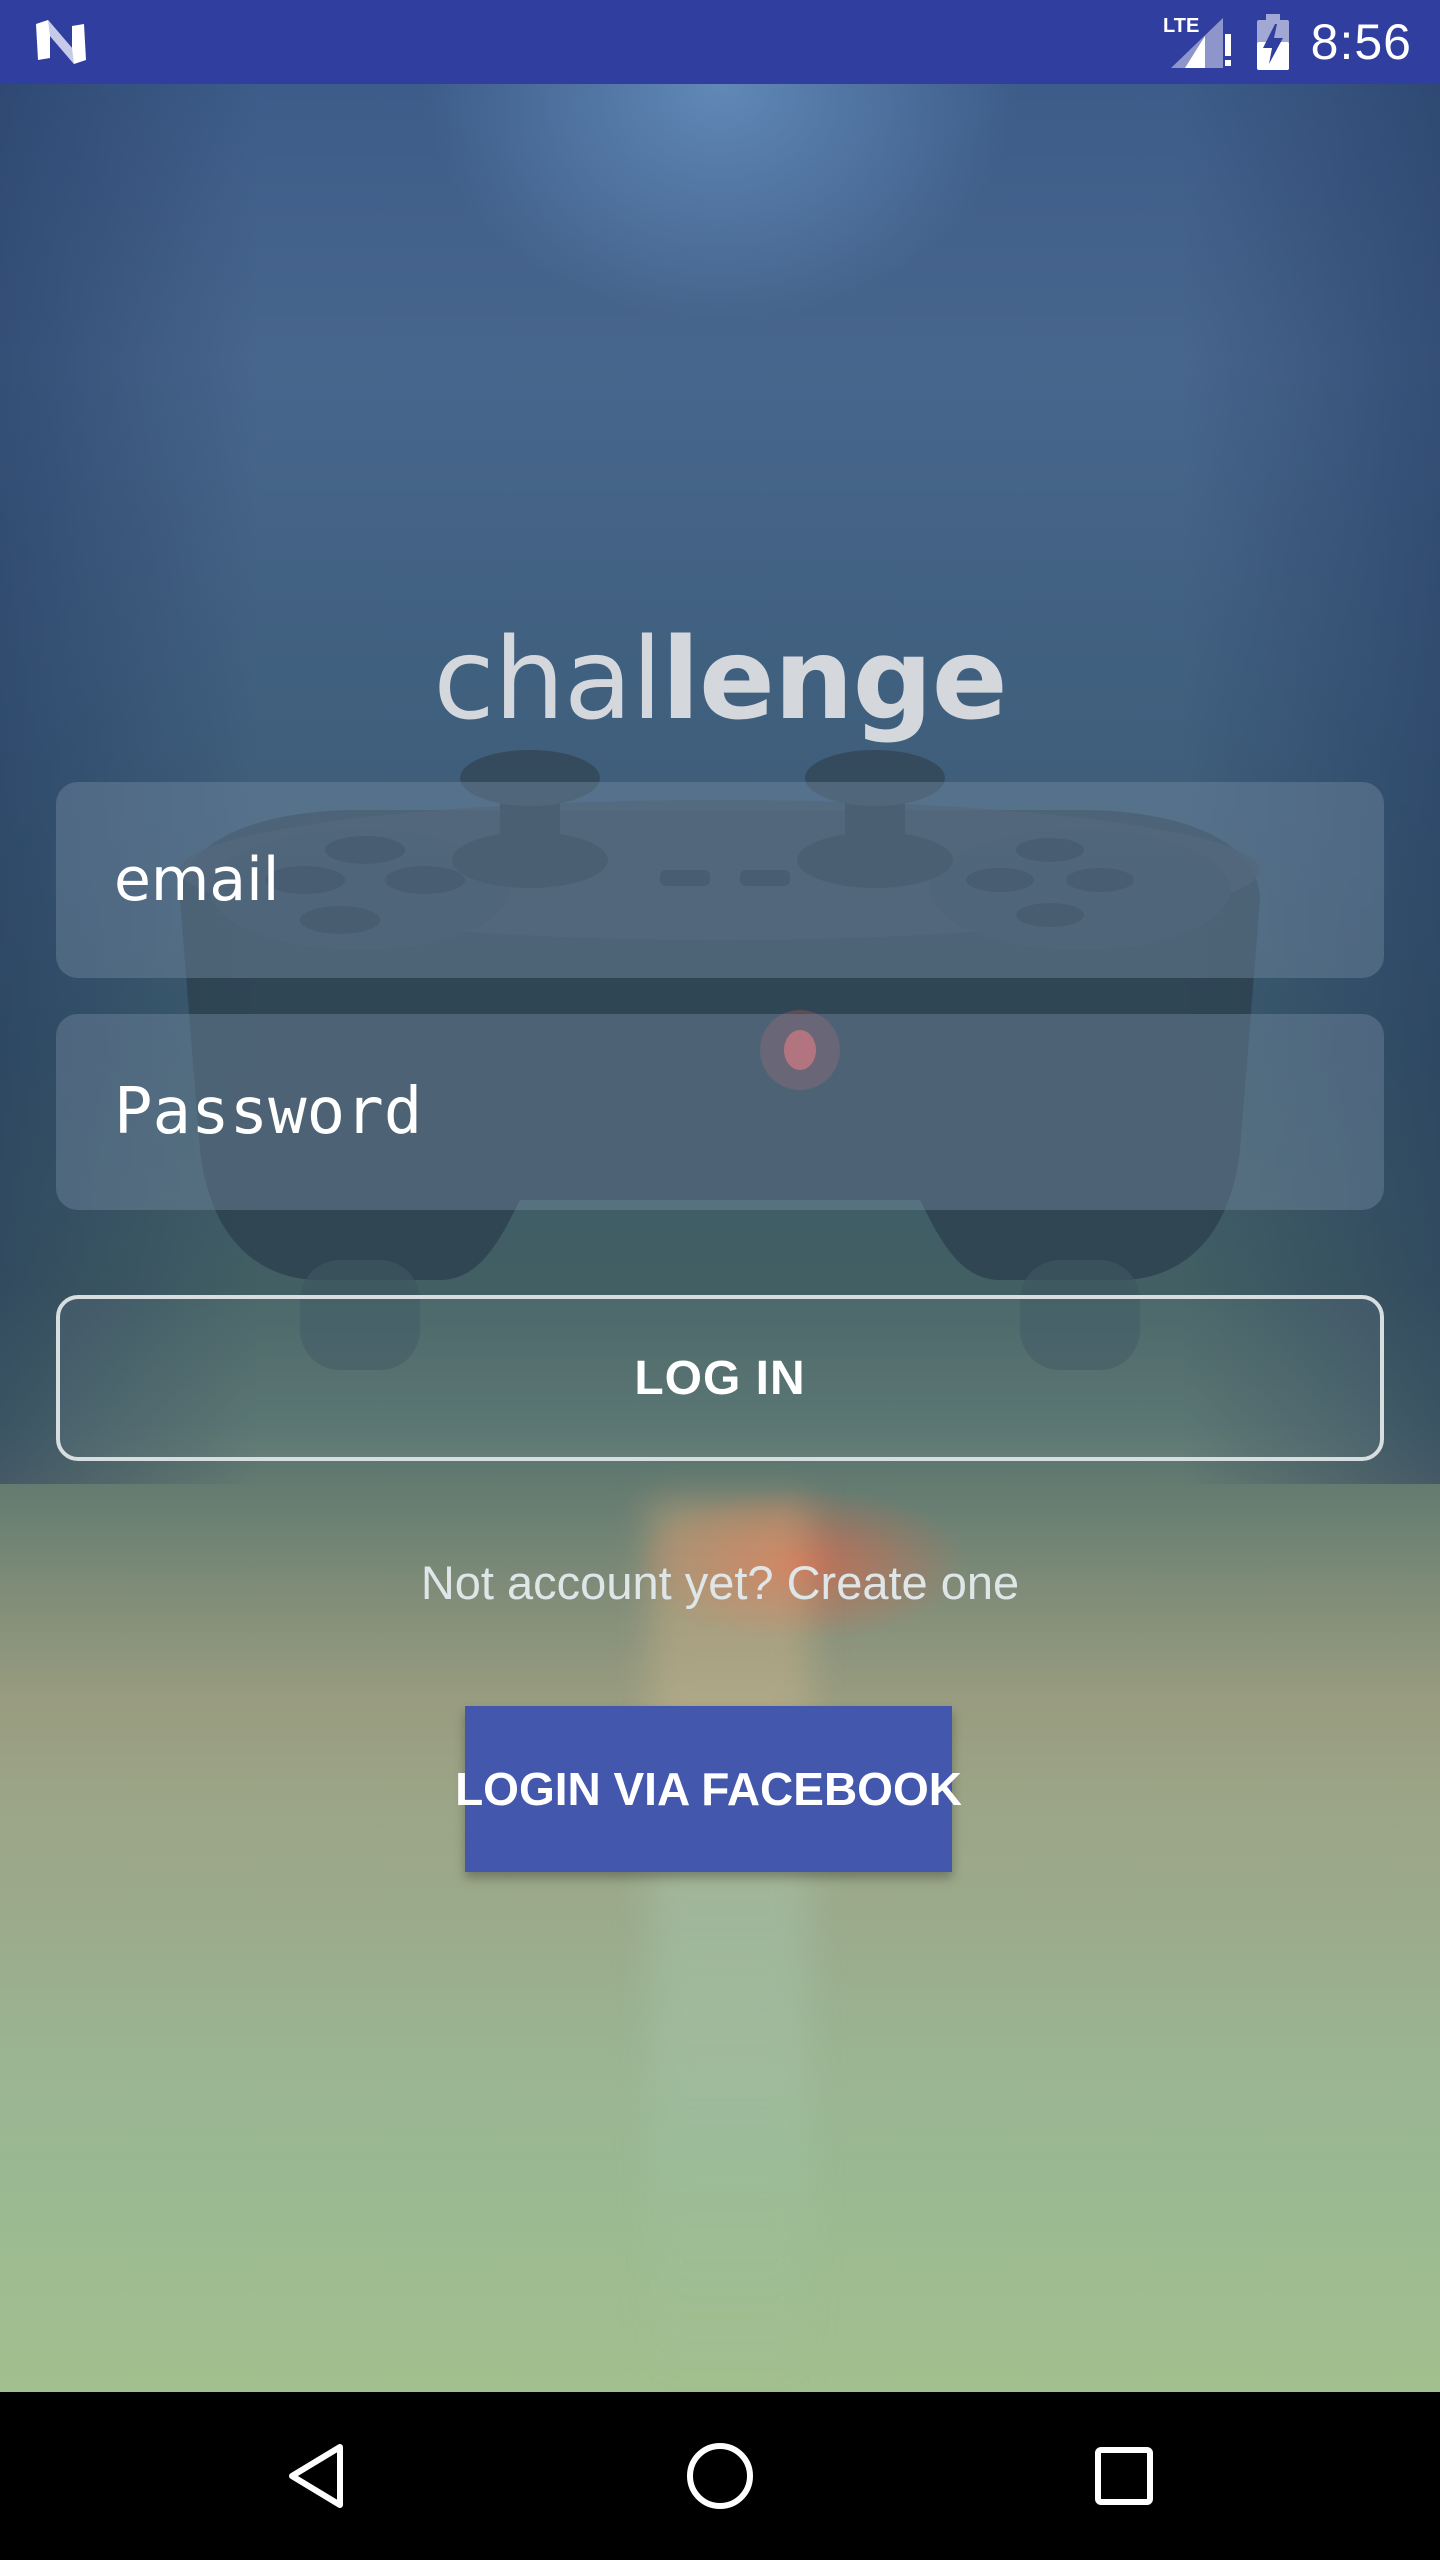  What do you see at coordinates (720, 42) in the screenshot?
I see `status-bar: LTE 8:56` at bounding box center [720, 42].